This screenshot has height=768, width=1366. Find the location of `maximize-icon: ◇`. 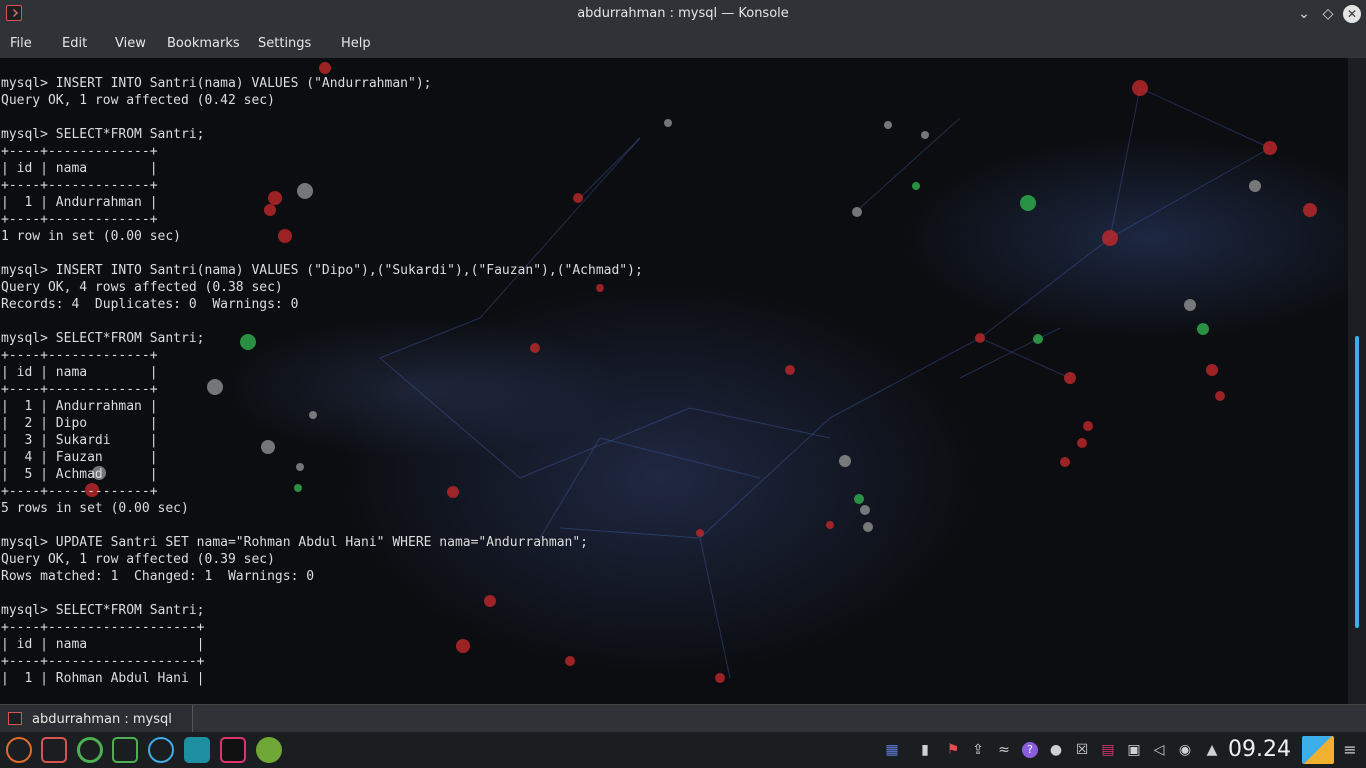

maximize-icon: ◇ is located at coordinates (1328, 14).